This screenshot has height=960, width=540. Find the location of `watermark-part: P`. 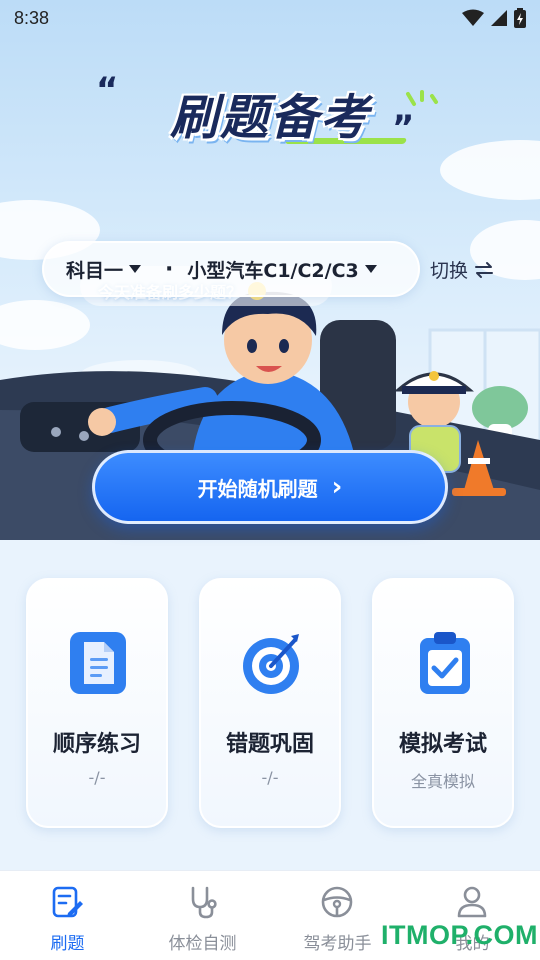

watermark-part: P is located at coordinates (458, 935).